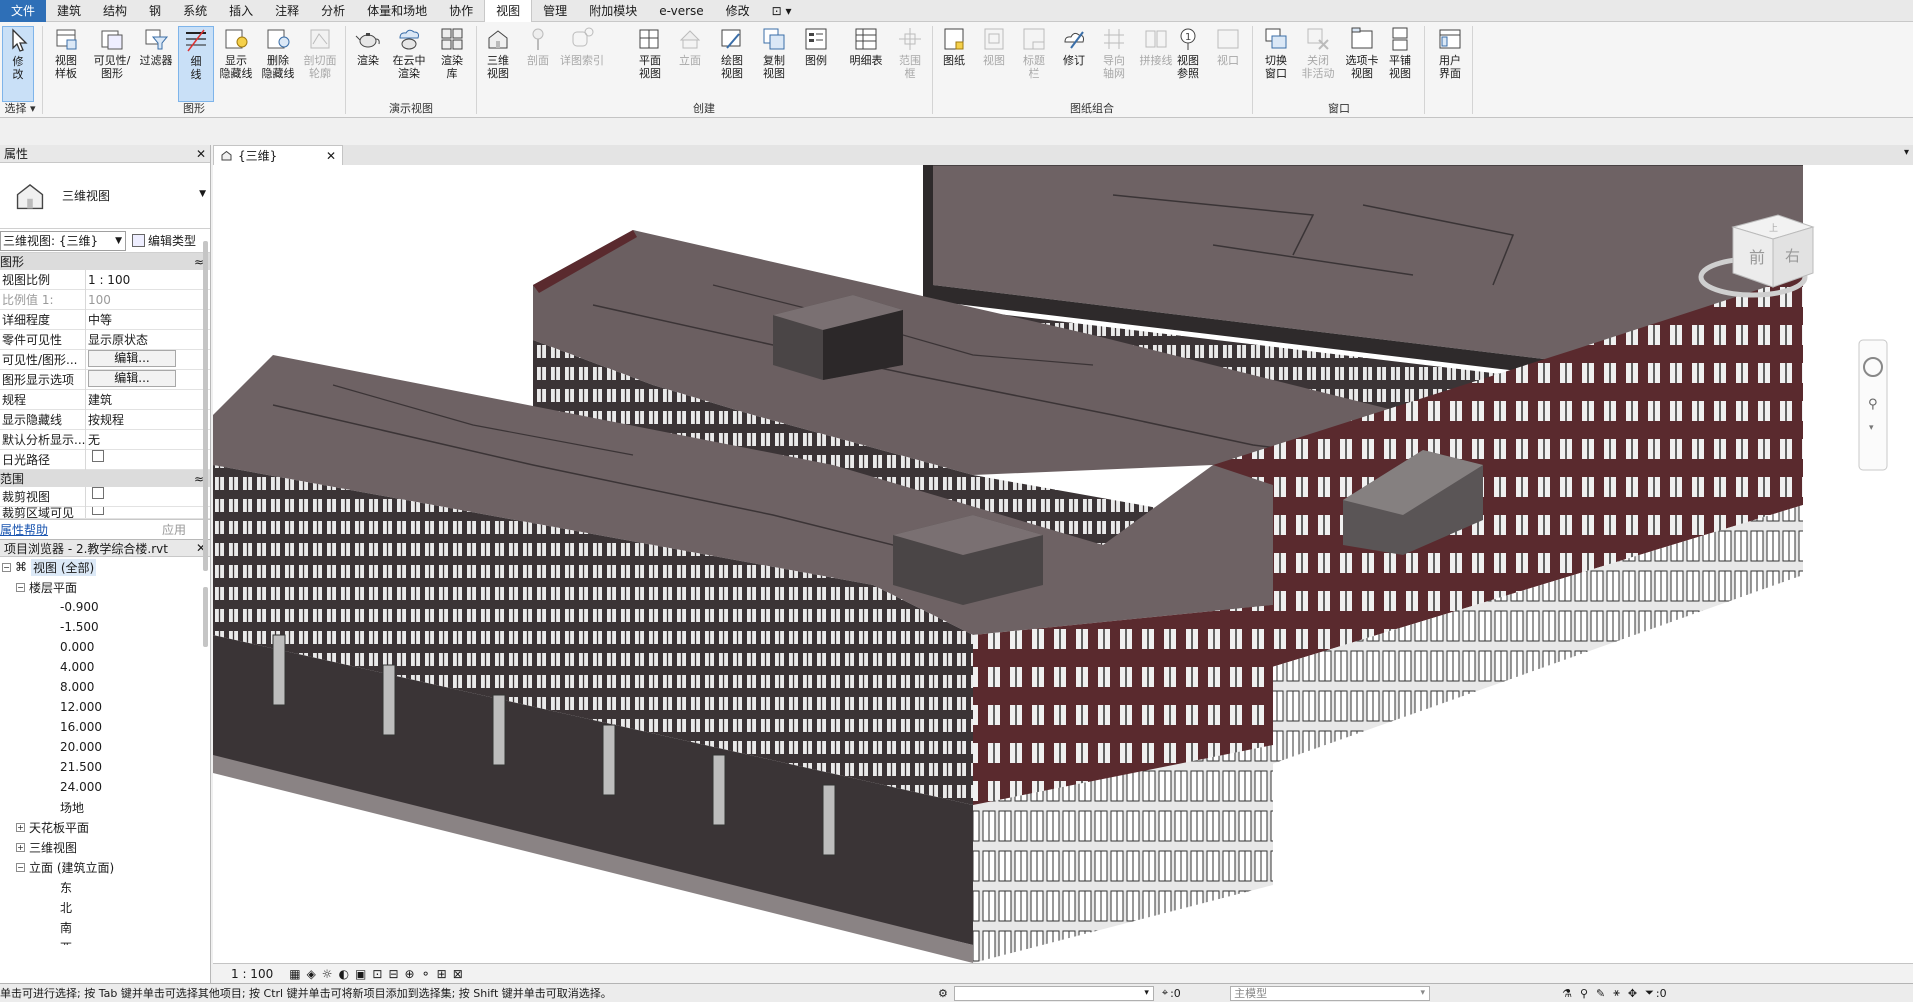 The width and height of the screenshot is (1913, 1002). What do you see at coordinates (195, 11) in the screenshot?
I see `menu-systems: 系统` at bounding box center [195, 11].